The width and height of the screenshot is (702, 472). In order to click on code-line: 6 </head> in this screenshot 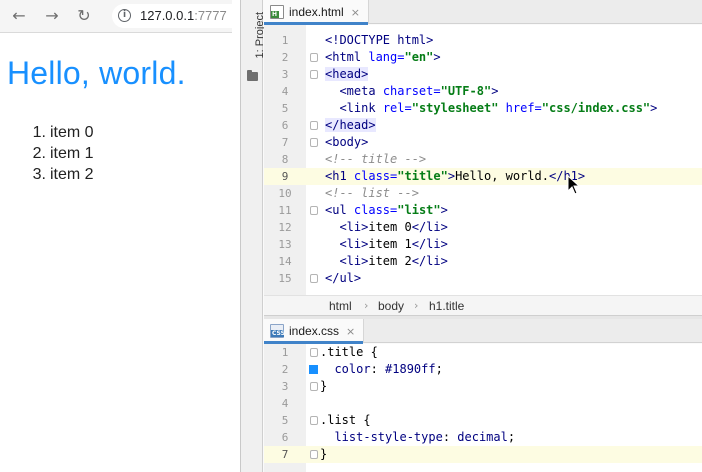, I will do `click(483, 125)`.